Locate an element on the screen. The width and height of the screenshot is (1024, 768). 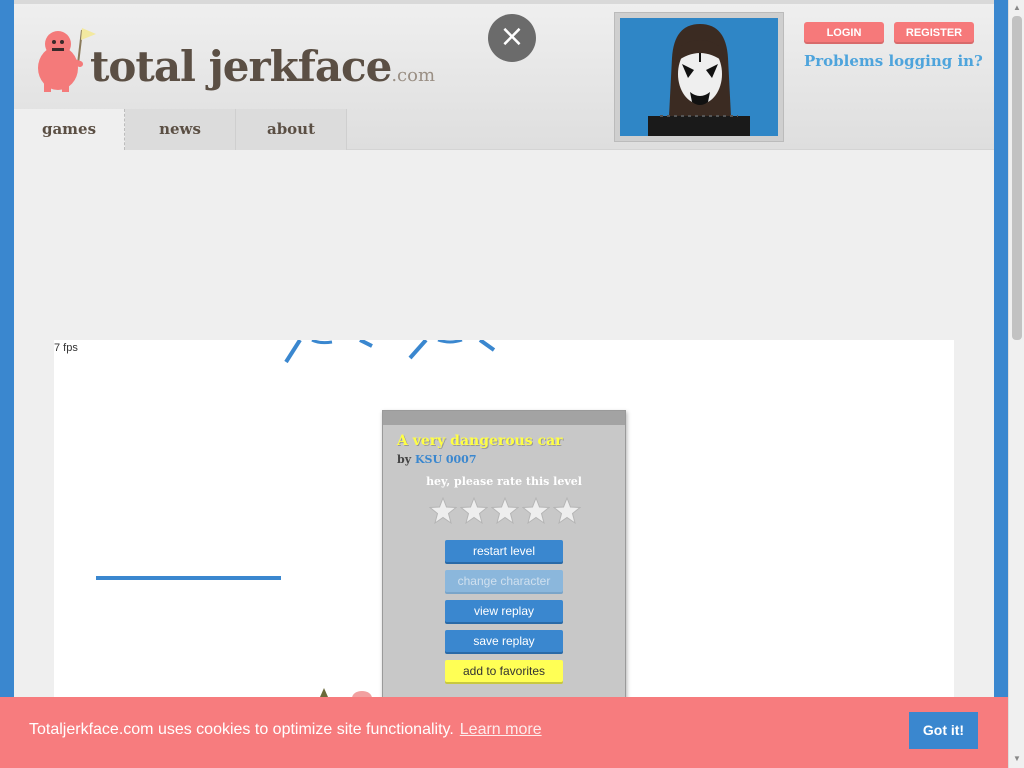
cookie-accept-button: Got it! is located at coordinates (943, 730).